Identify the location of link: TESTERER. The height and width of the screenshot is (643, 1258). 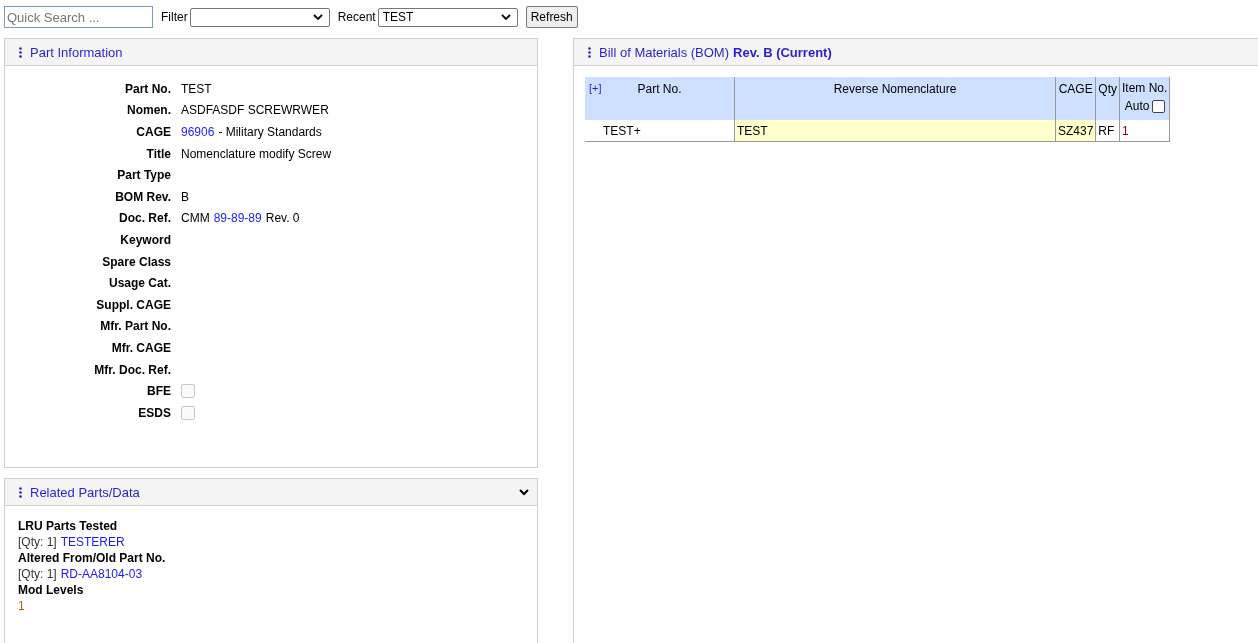
(92, 542).